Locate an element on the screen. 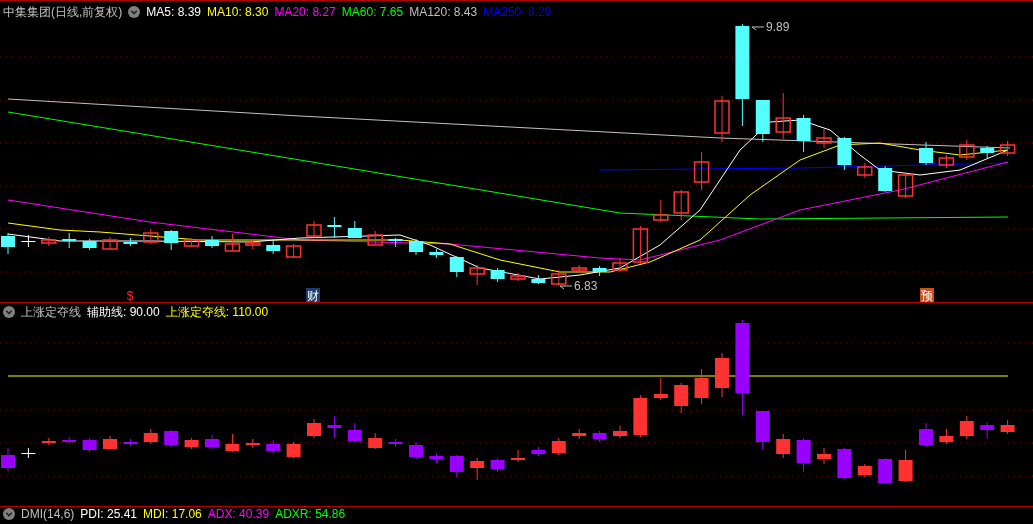  price-annotation: 6.83 is located at coordinates (578, 286).